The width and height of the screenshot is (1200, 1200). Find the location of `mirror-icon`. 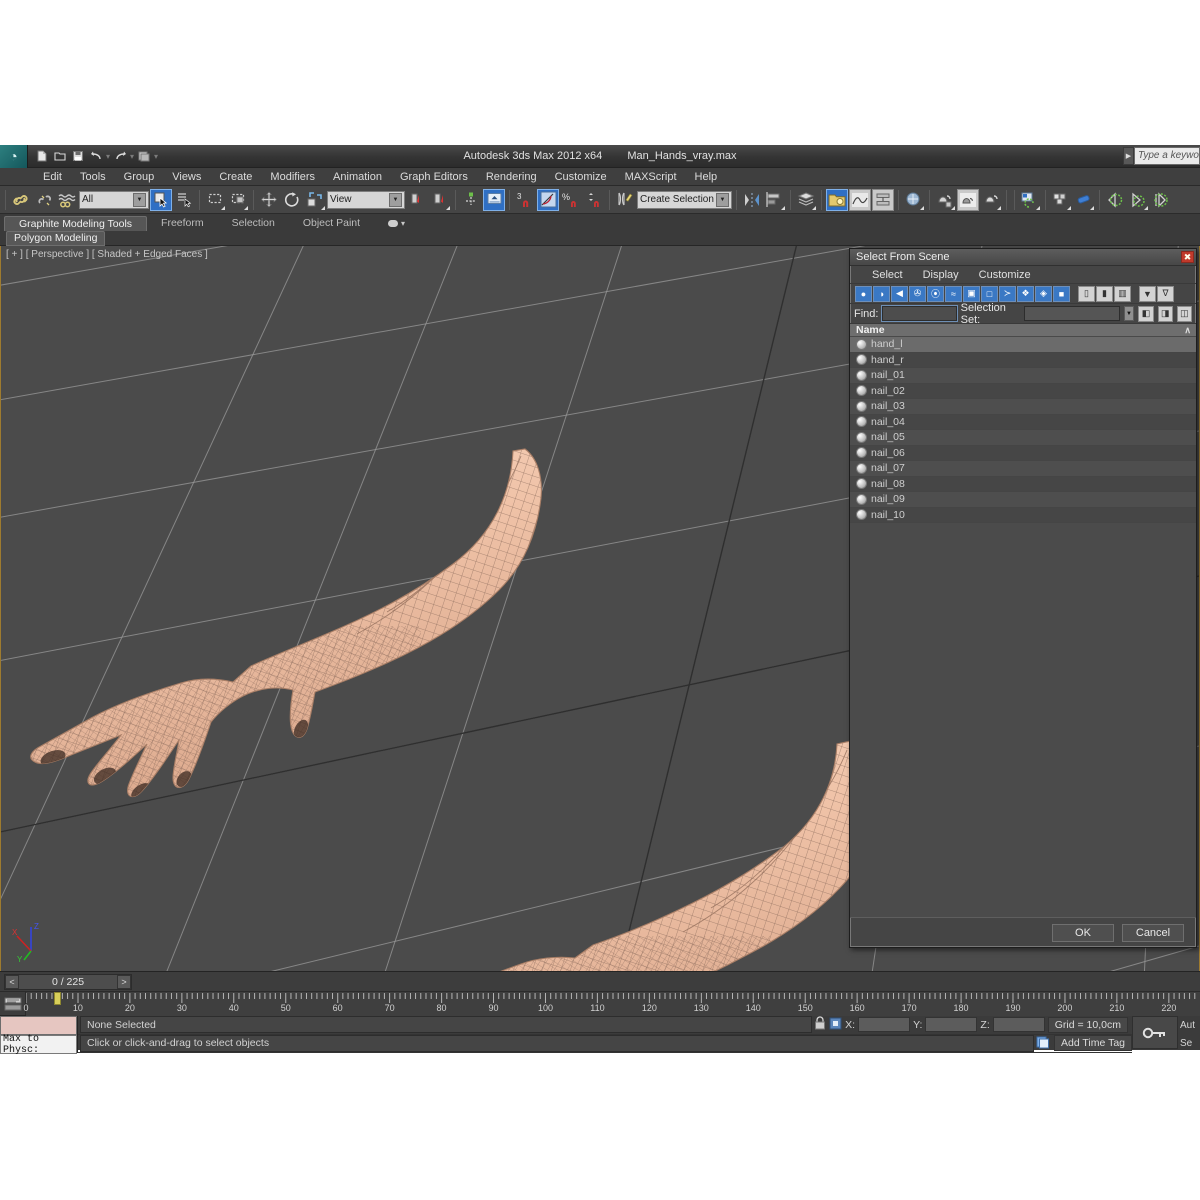

mirror-icon is located at coordinates (752, 200).